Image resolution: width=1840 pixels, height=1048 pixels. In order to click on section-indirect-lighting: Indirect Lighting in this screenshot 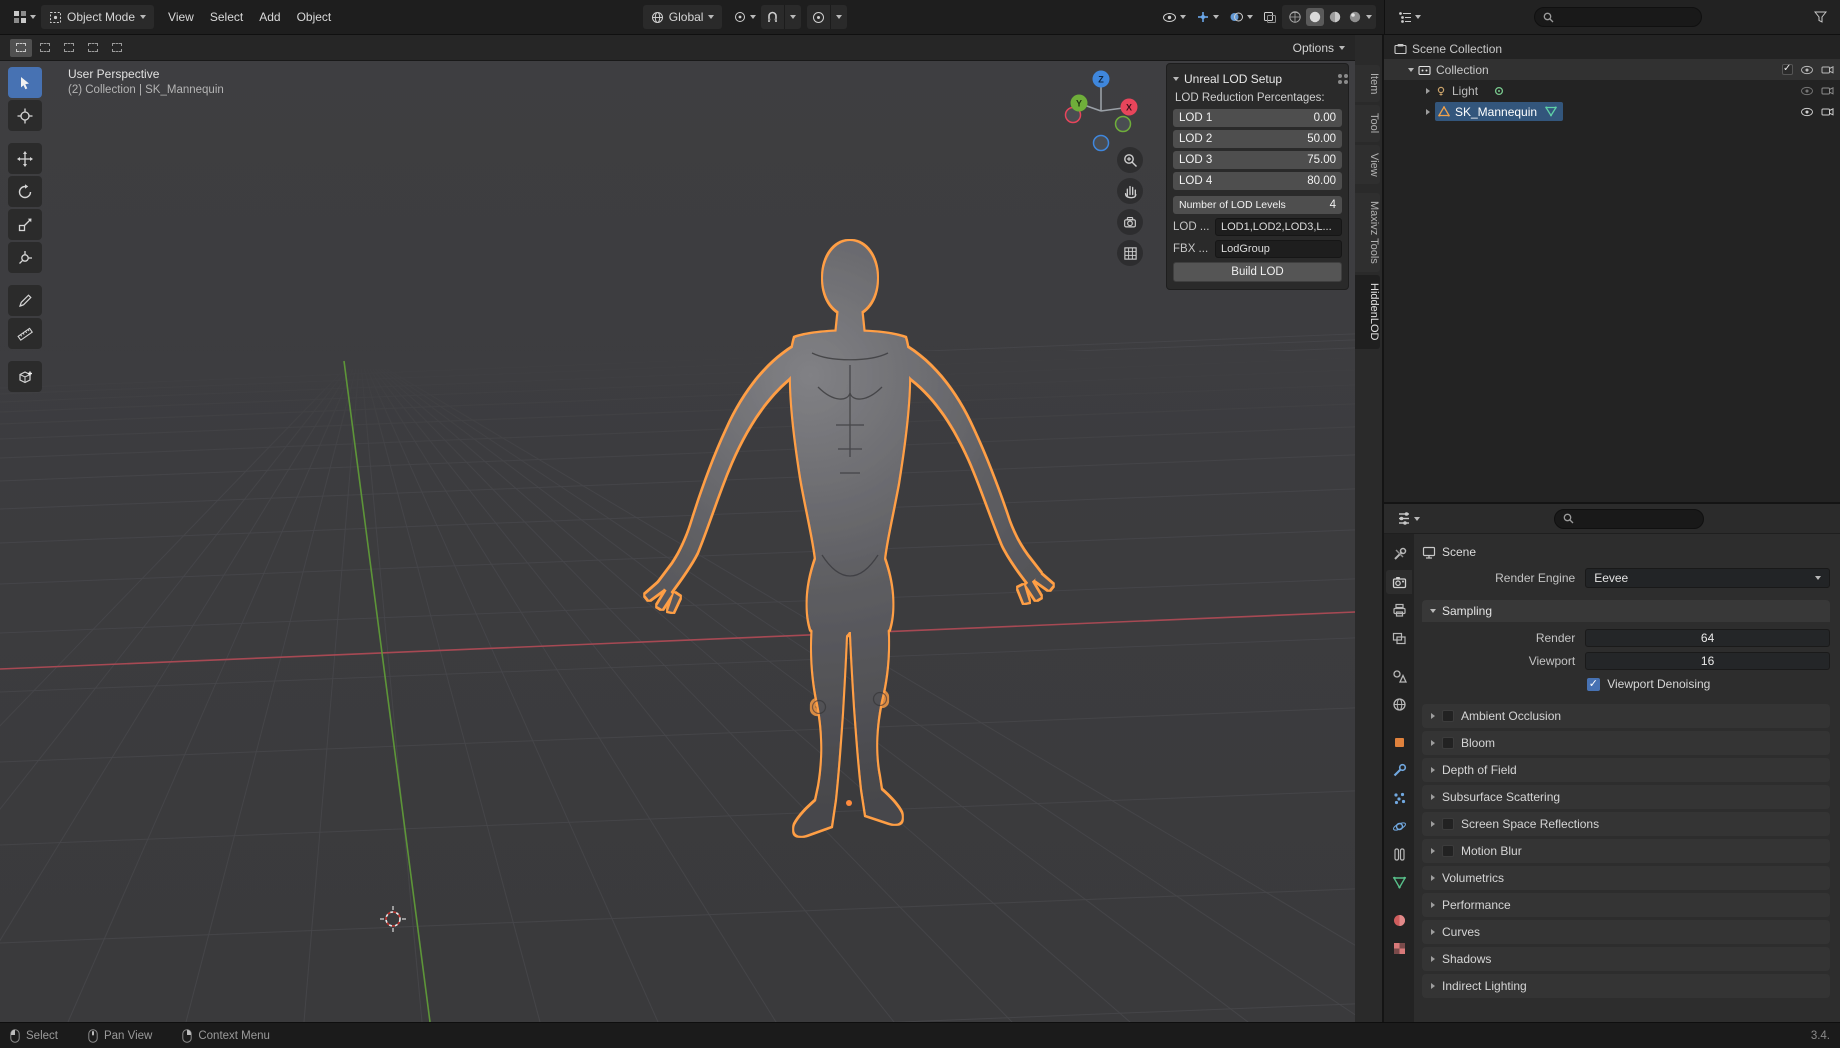, I will do `click(1626, 986)`.